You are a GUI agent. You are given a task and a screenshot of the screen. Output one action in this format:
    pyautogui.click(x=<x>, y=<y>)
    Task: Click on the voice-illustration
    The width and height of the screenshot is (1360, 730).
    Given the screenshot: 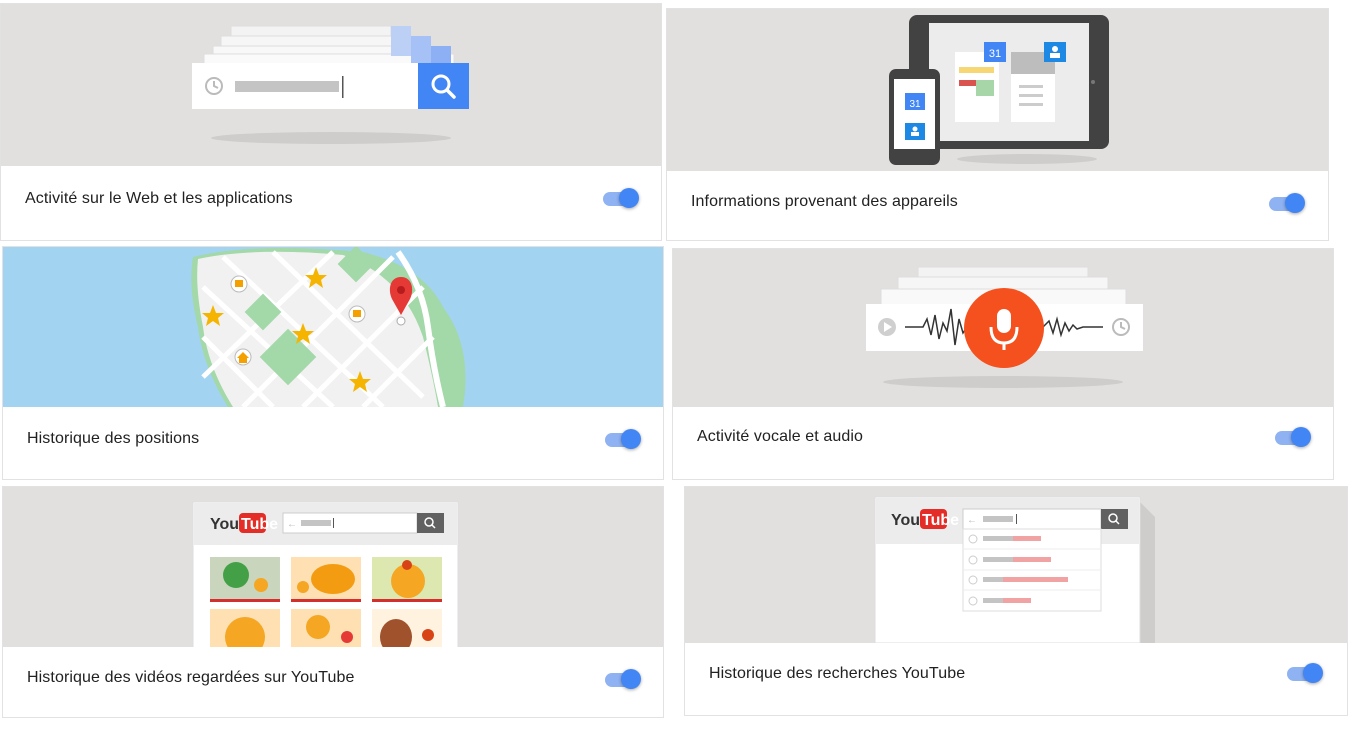 What is the action you would take?
    pyautogui.click(x=1003, y=328)
    